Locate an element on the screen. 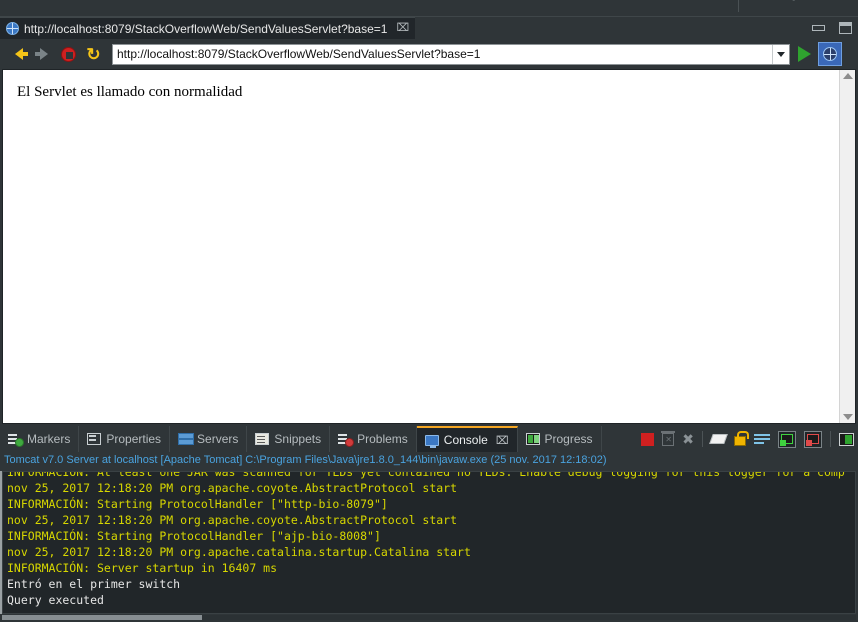  ide-top-strip: Quick Access is located at coordinates (429, 8).